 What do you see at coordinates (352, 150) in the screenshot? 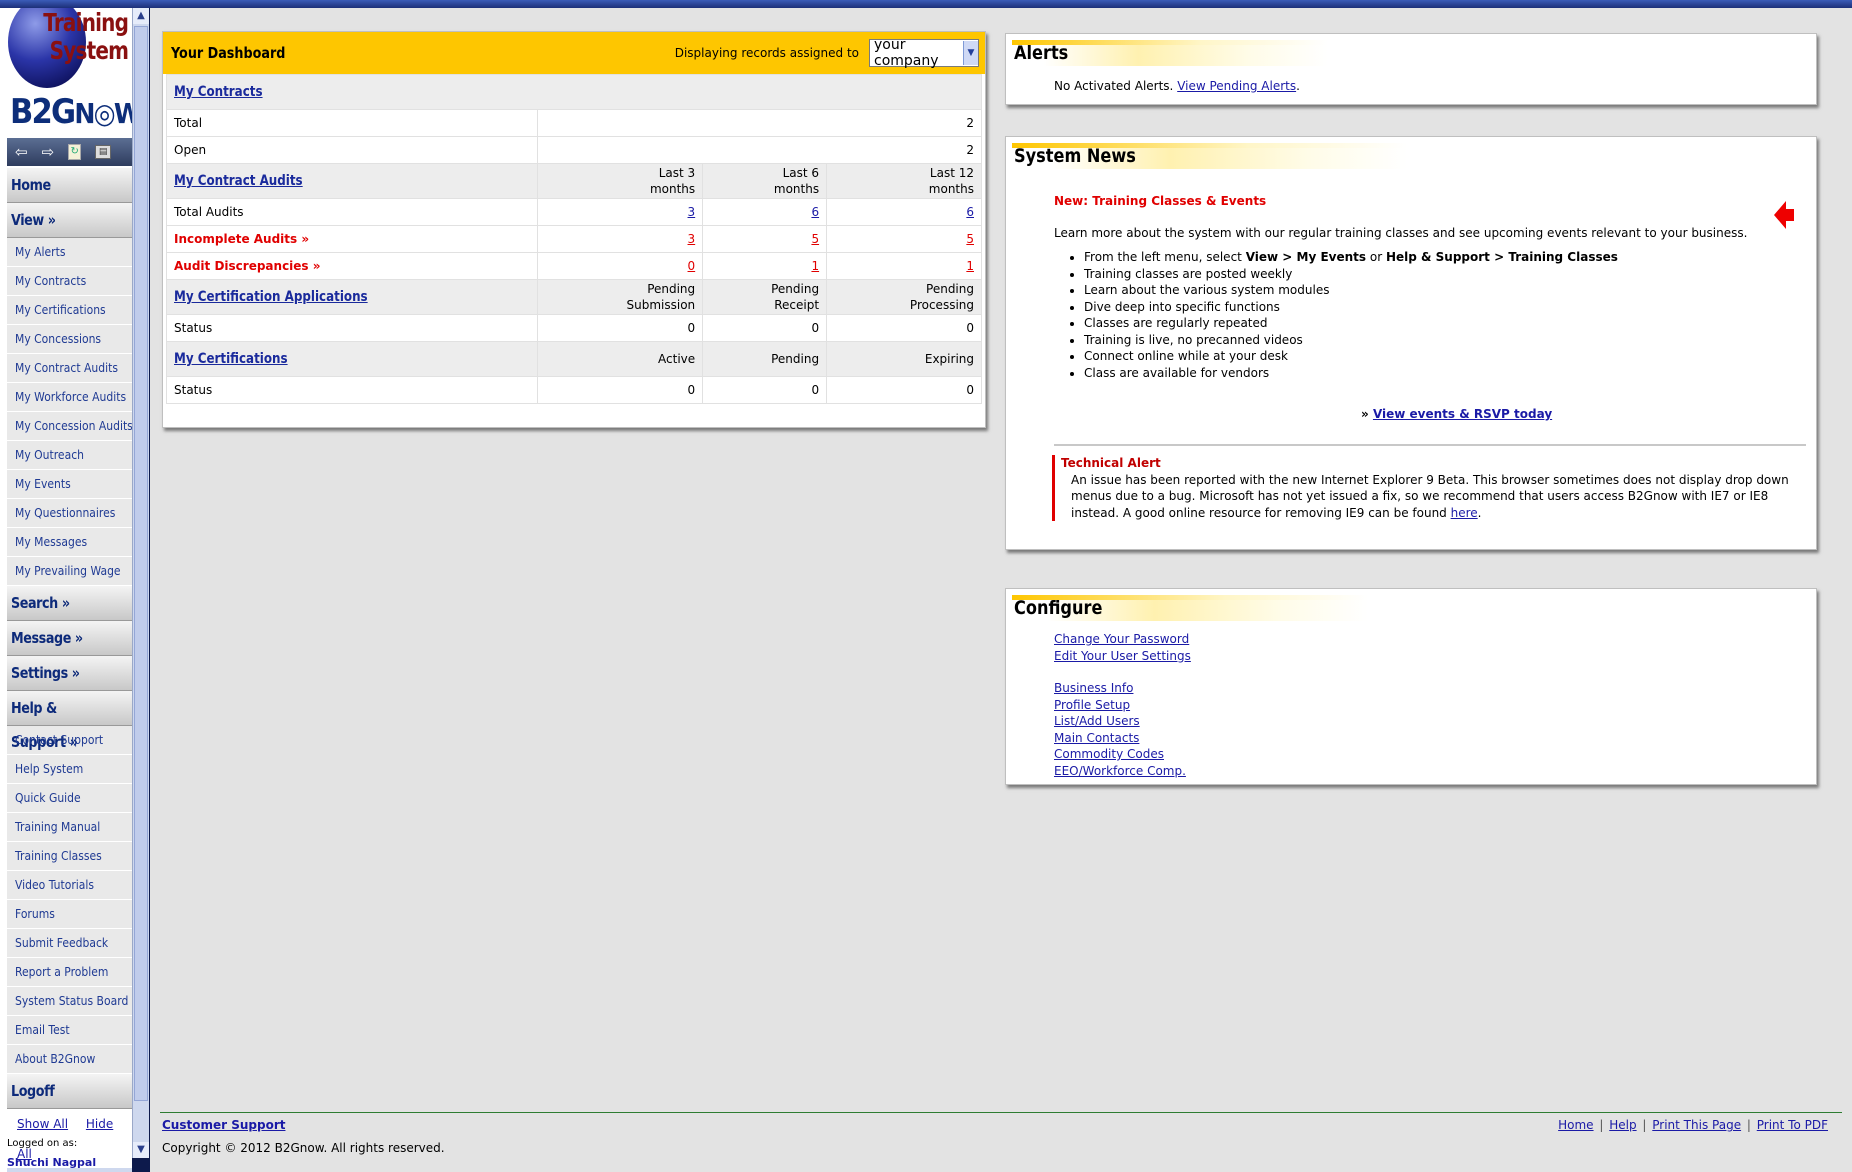
I see `contracts-label: Open` at bounding box center [352, 150].